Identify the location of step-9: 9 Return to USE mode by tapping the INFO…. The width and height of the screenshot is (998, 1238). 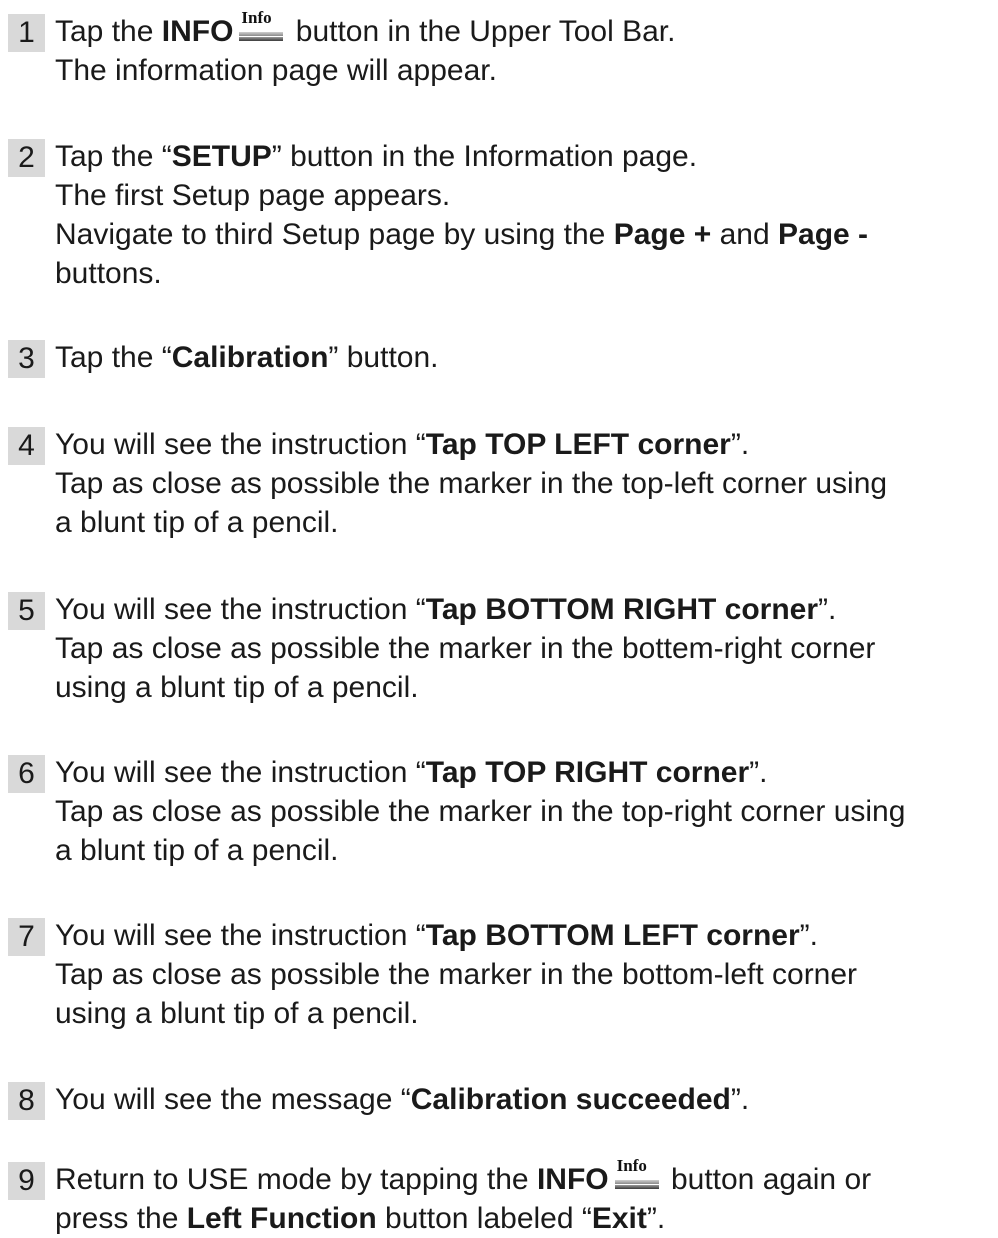
(498, 1197).